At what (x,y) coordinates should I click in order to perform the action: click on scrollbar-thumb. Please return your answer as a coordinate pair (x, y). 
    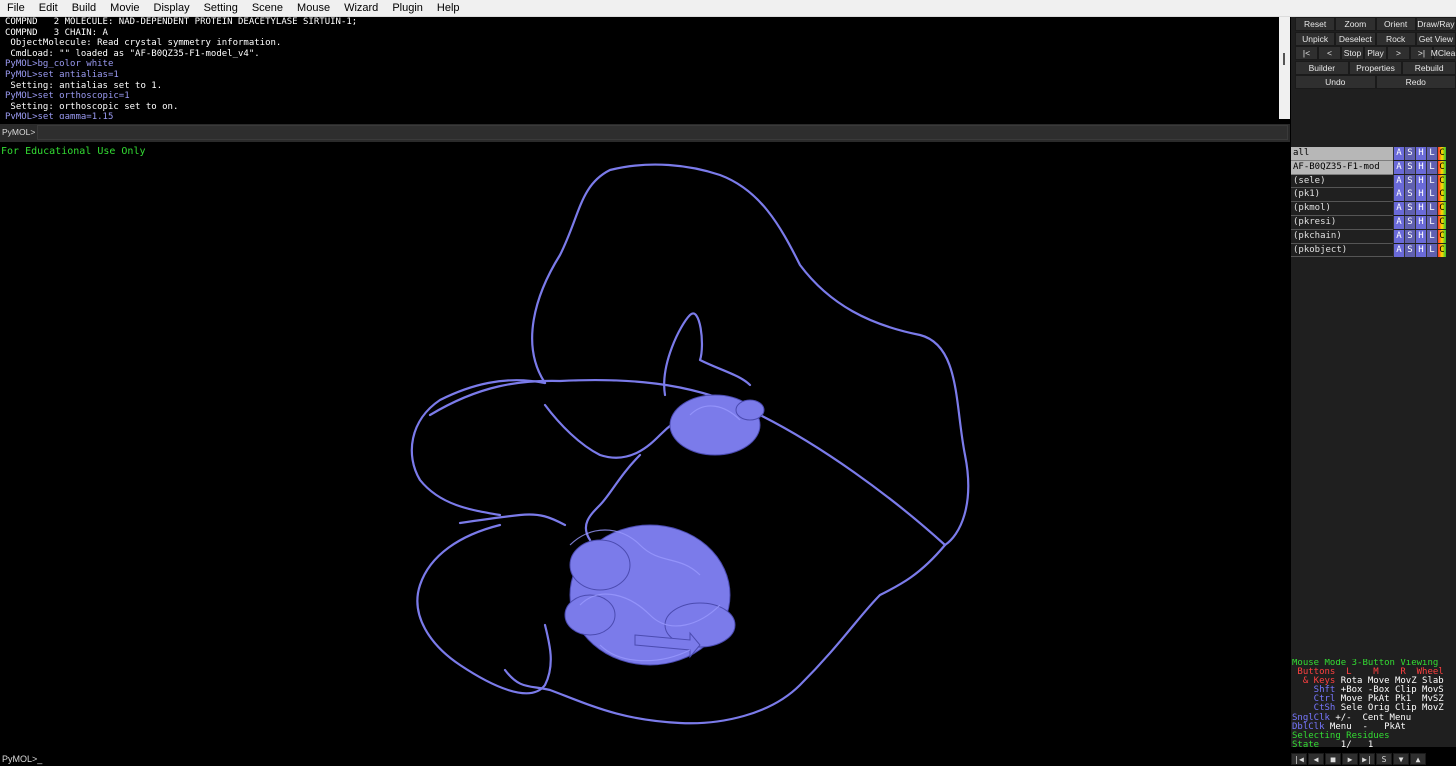
    Looking at the image, I should click on (1284, 59).